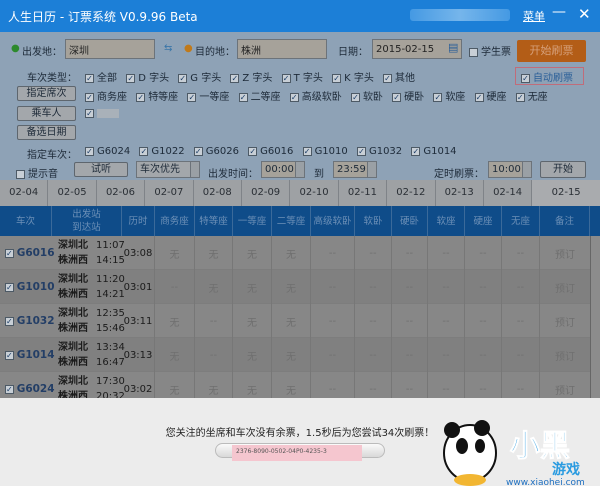 This screenshot has height=486, width=600. Describe the element at coordinates (168, 48) in the screenshot. I see `swap-icon: ⇆` at that location.